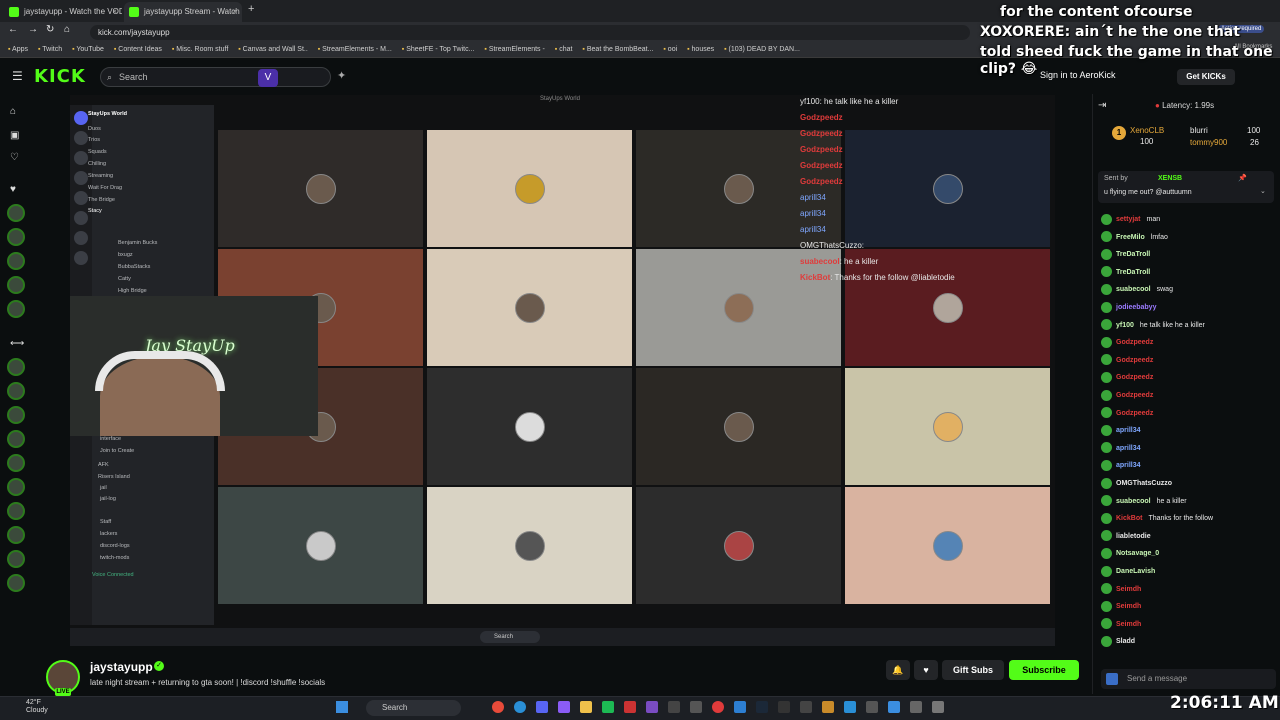 The height and width of the screenshot is (720, 1280). I want to click on kick-logo: KICK, so click(60, 76).